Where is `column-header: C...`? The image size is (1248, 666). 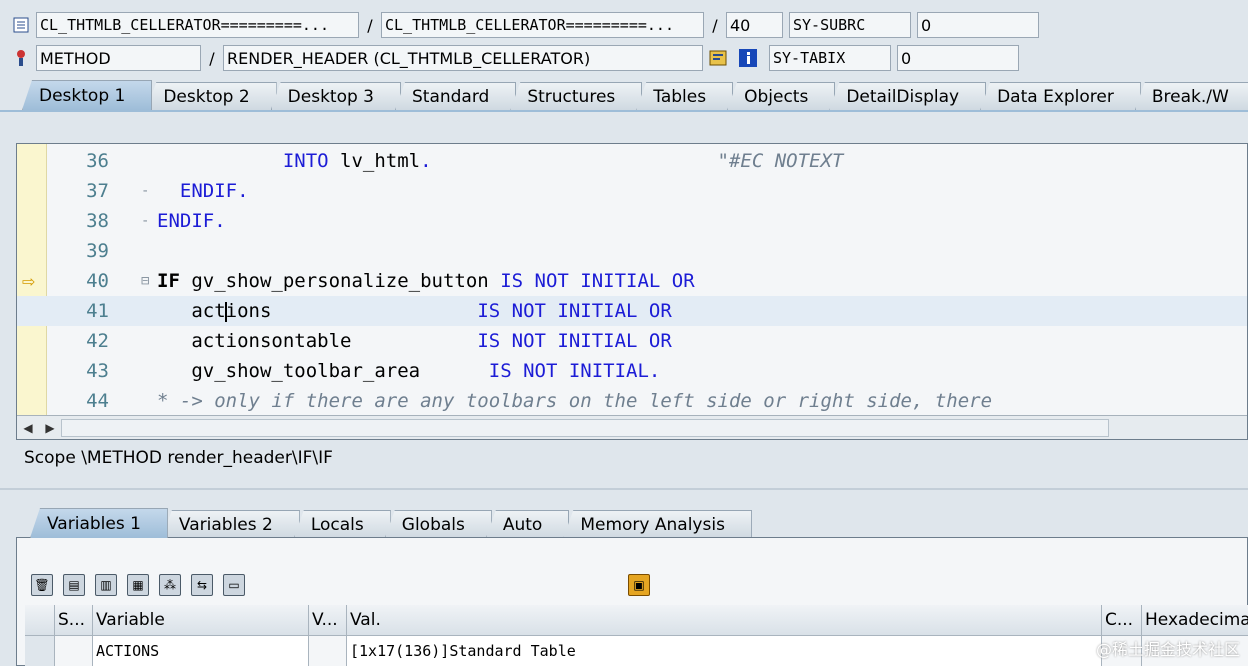 column-header: C... is located at coordinates (1122, 620).